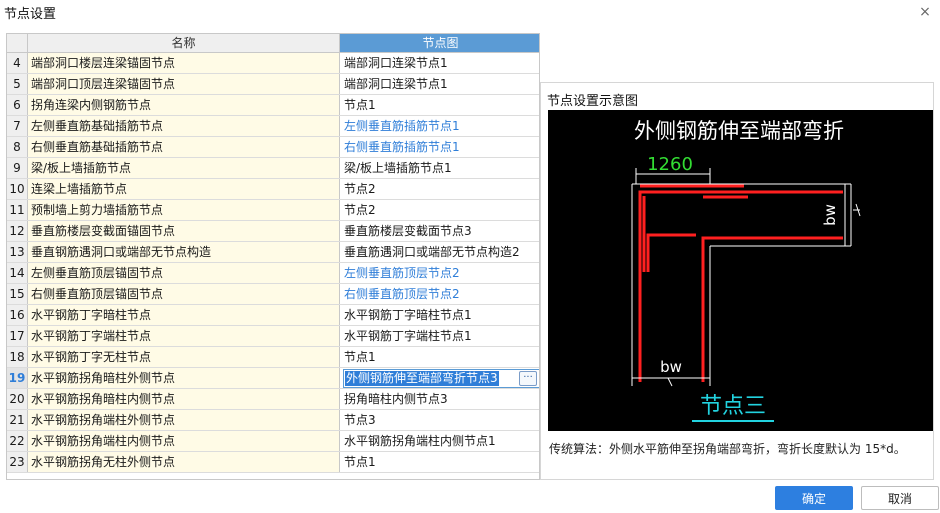  I want to click on table-row: 8 右侧垂直筋基础插筋节点 右侧垂直筋插筋节点1, so click(273, 147).